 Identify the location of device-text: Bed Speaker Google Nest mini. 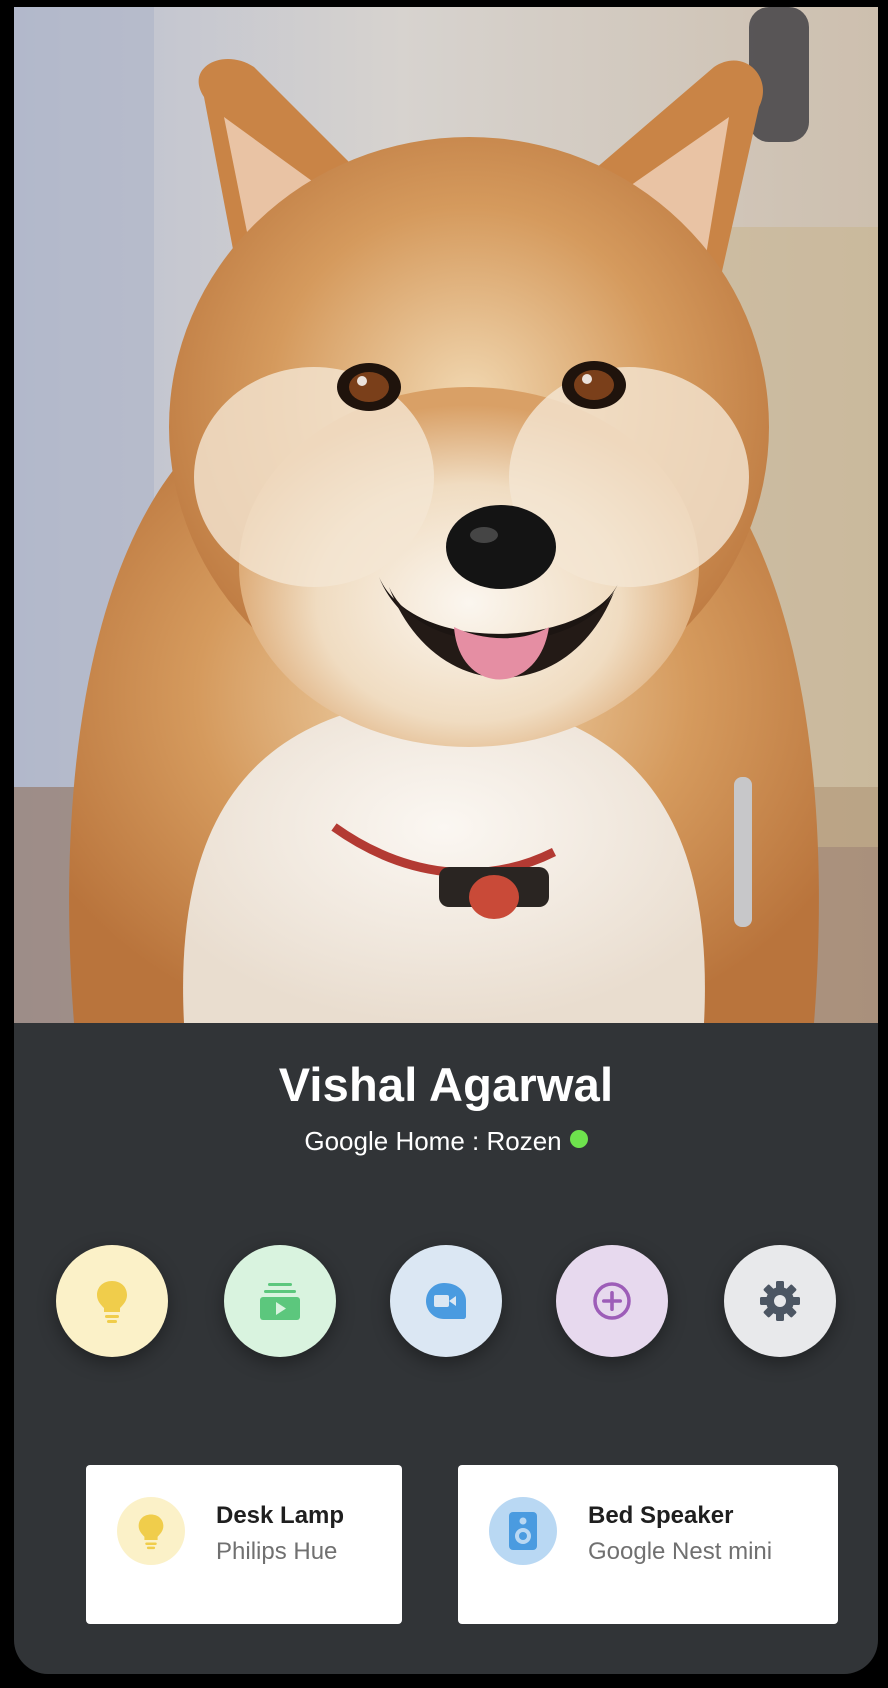
(680, 1534).